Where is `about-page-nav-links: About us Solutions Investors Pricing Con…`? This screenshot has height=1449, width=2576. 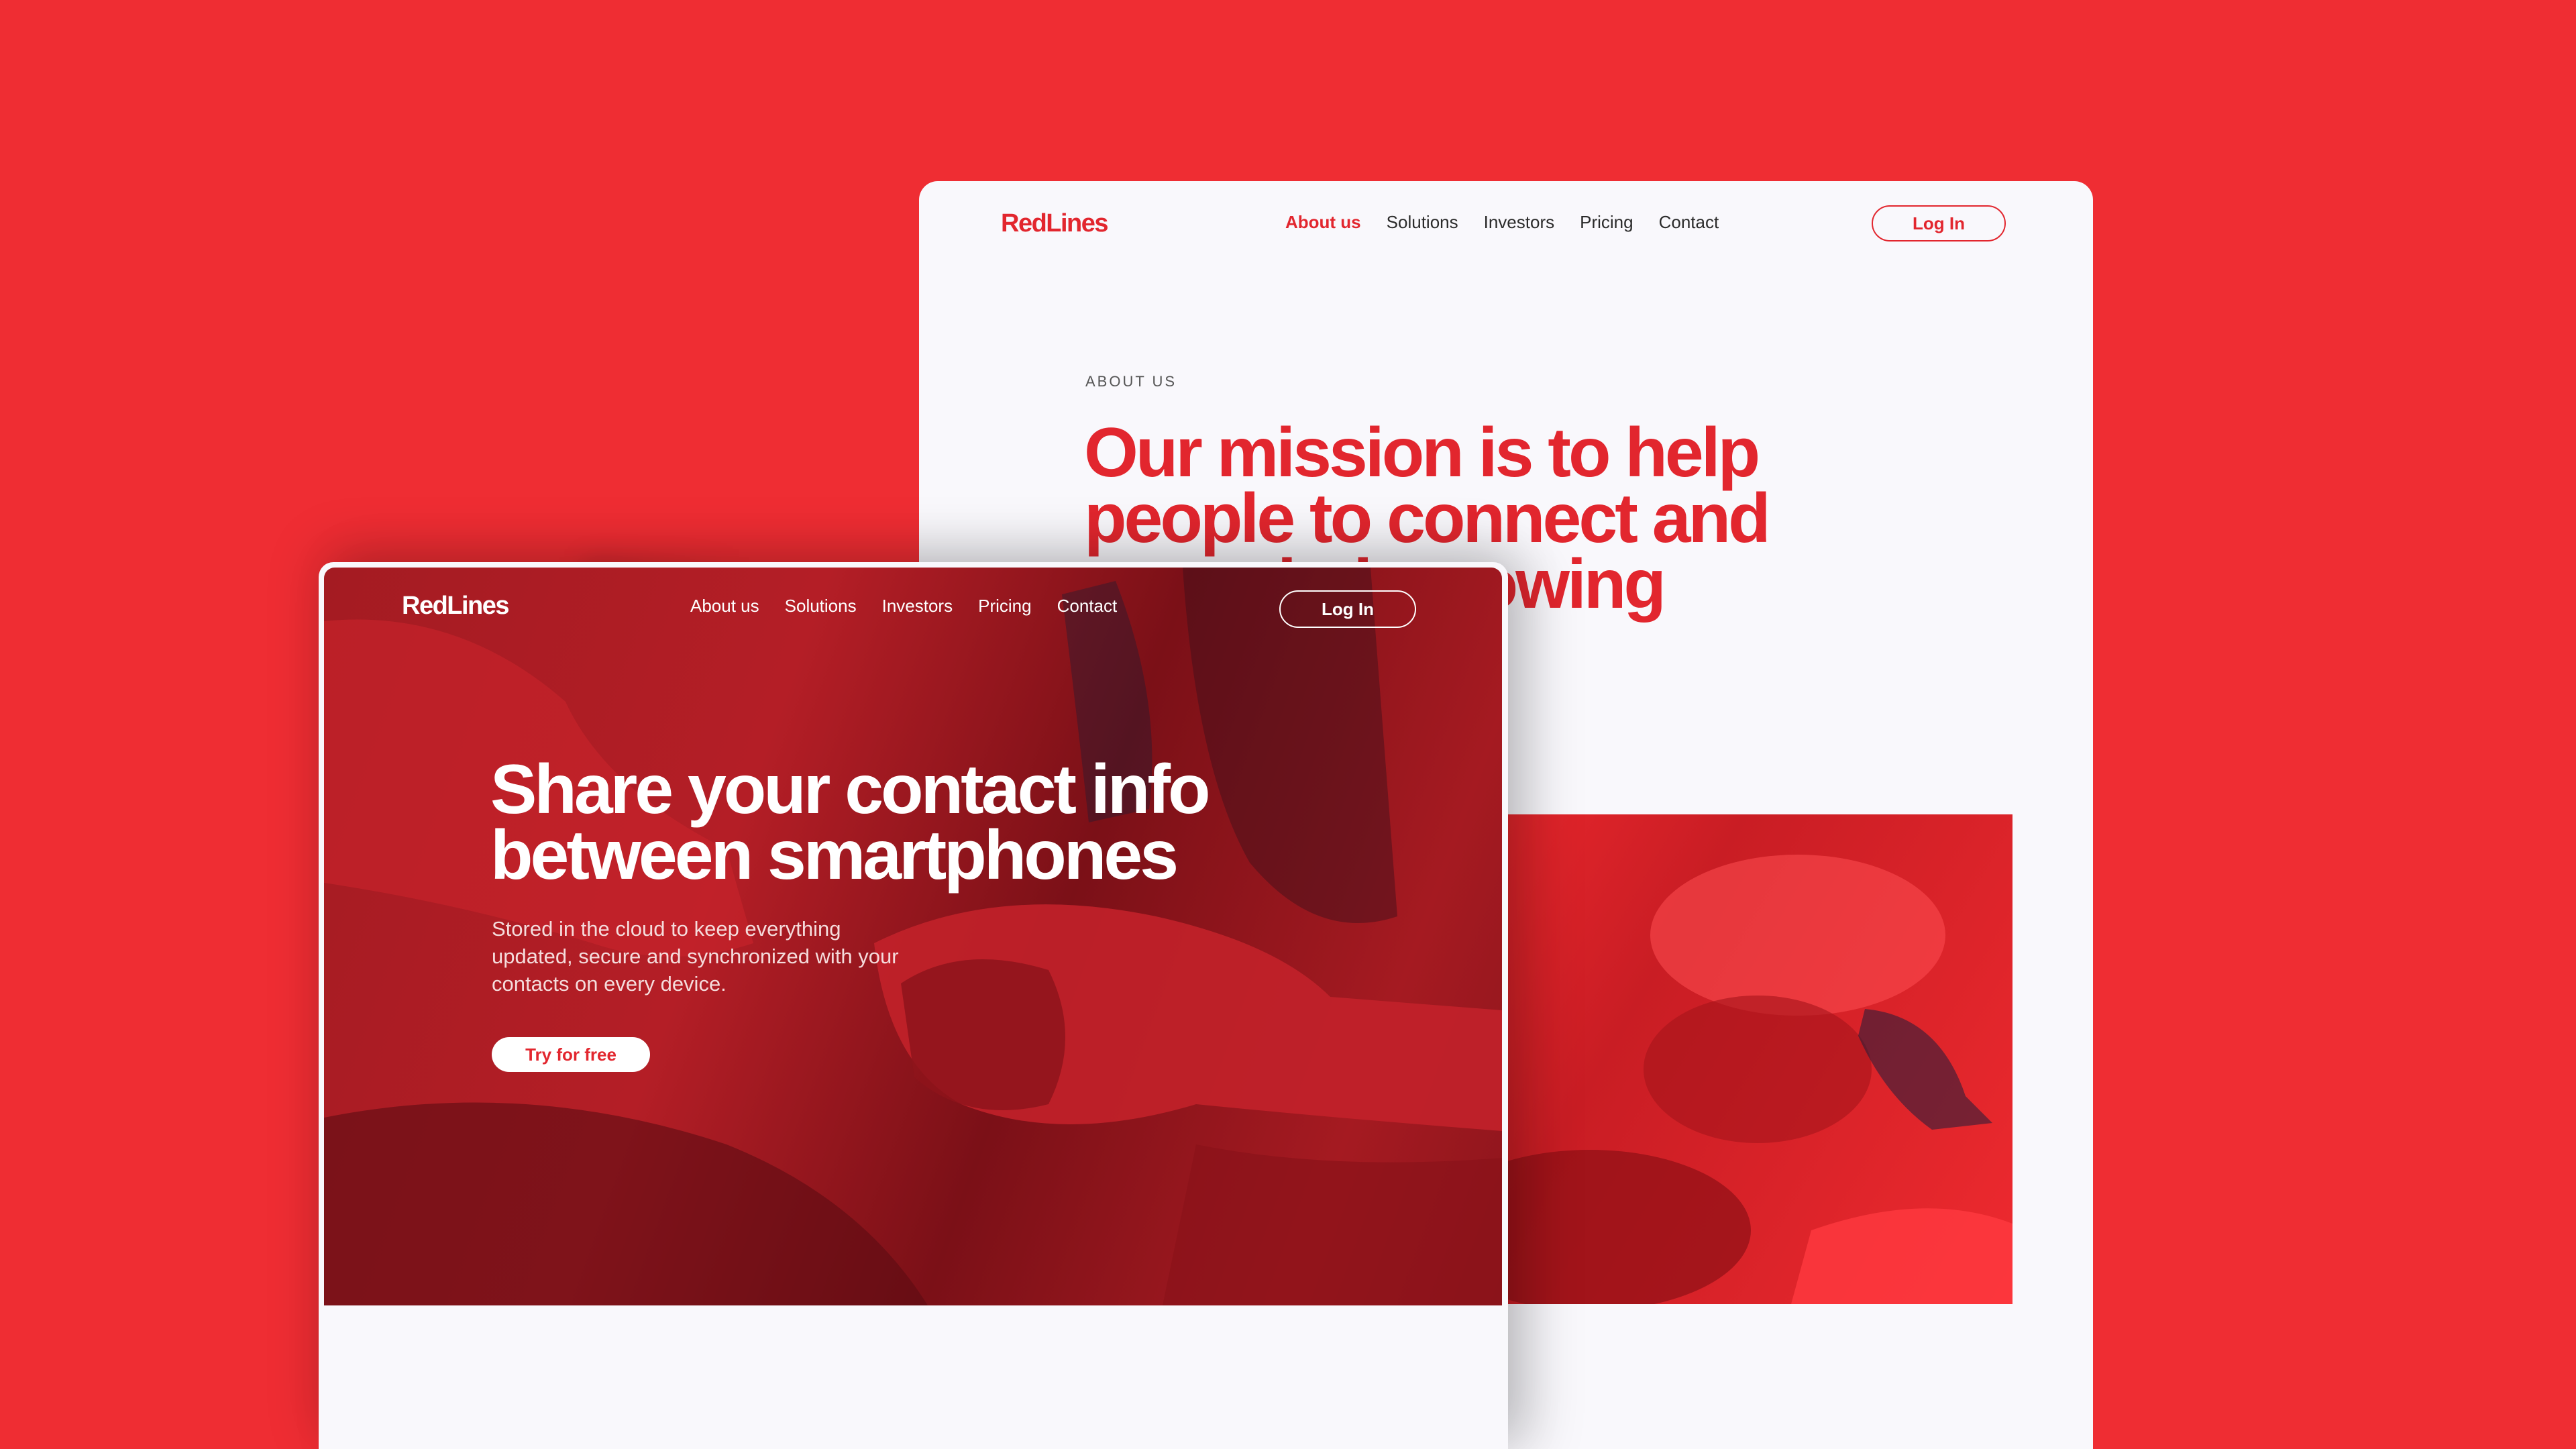 about-page-nav-links: About us Solutions Investors Pricing Con… is located at coordinates (1502, 222).